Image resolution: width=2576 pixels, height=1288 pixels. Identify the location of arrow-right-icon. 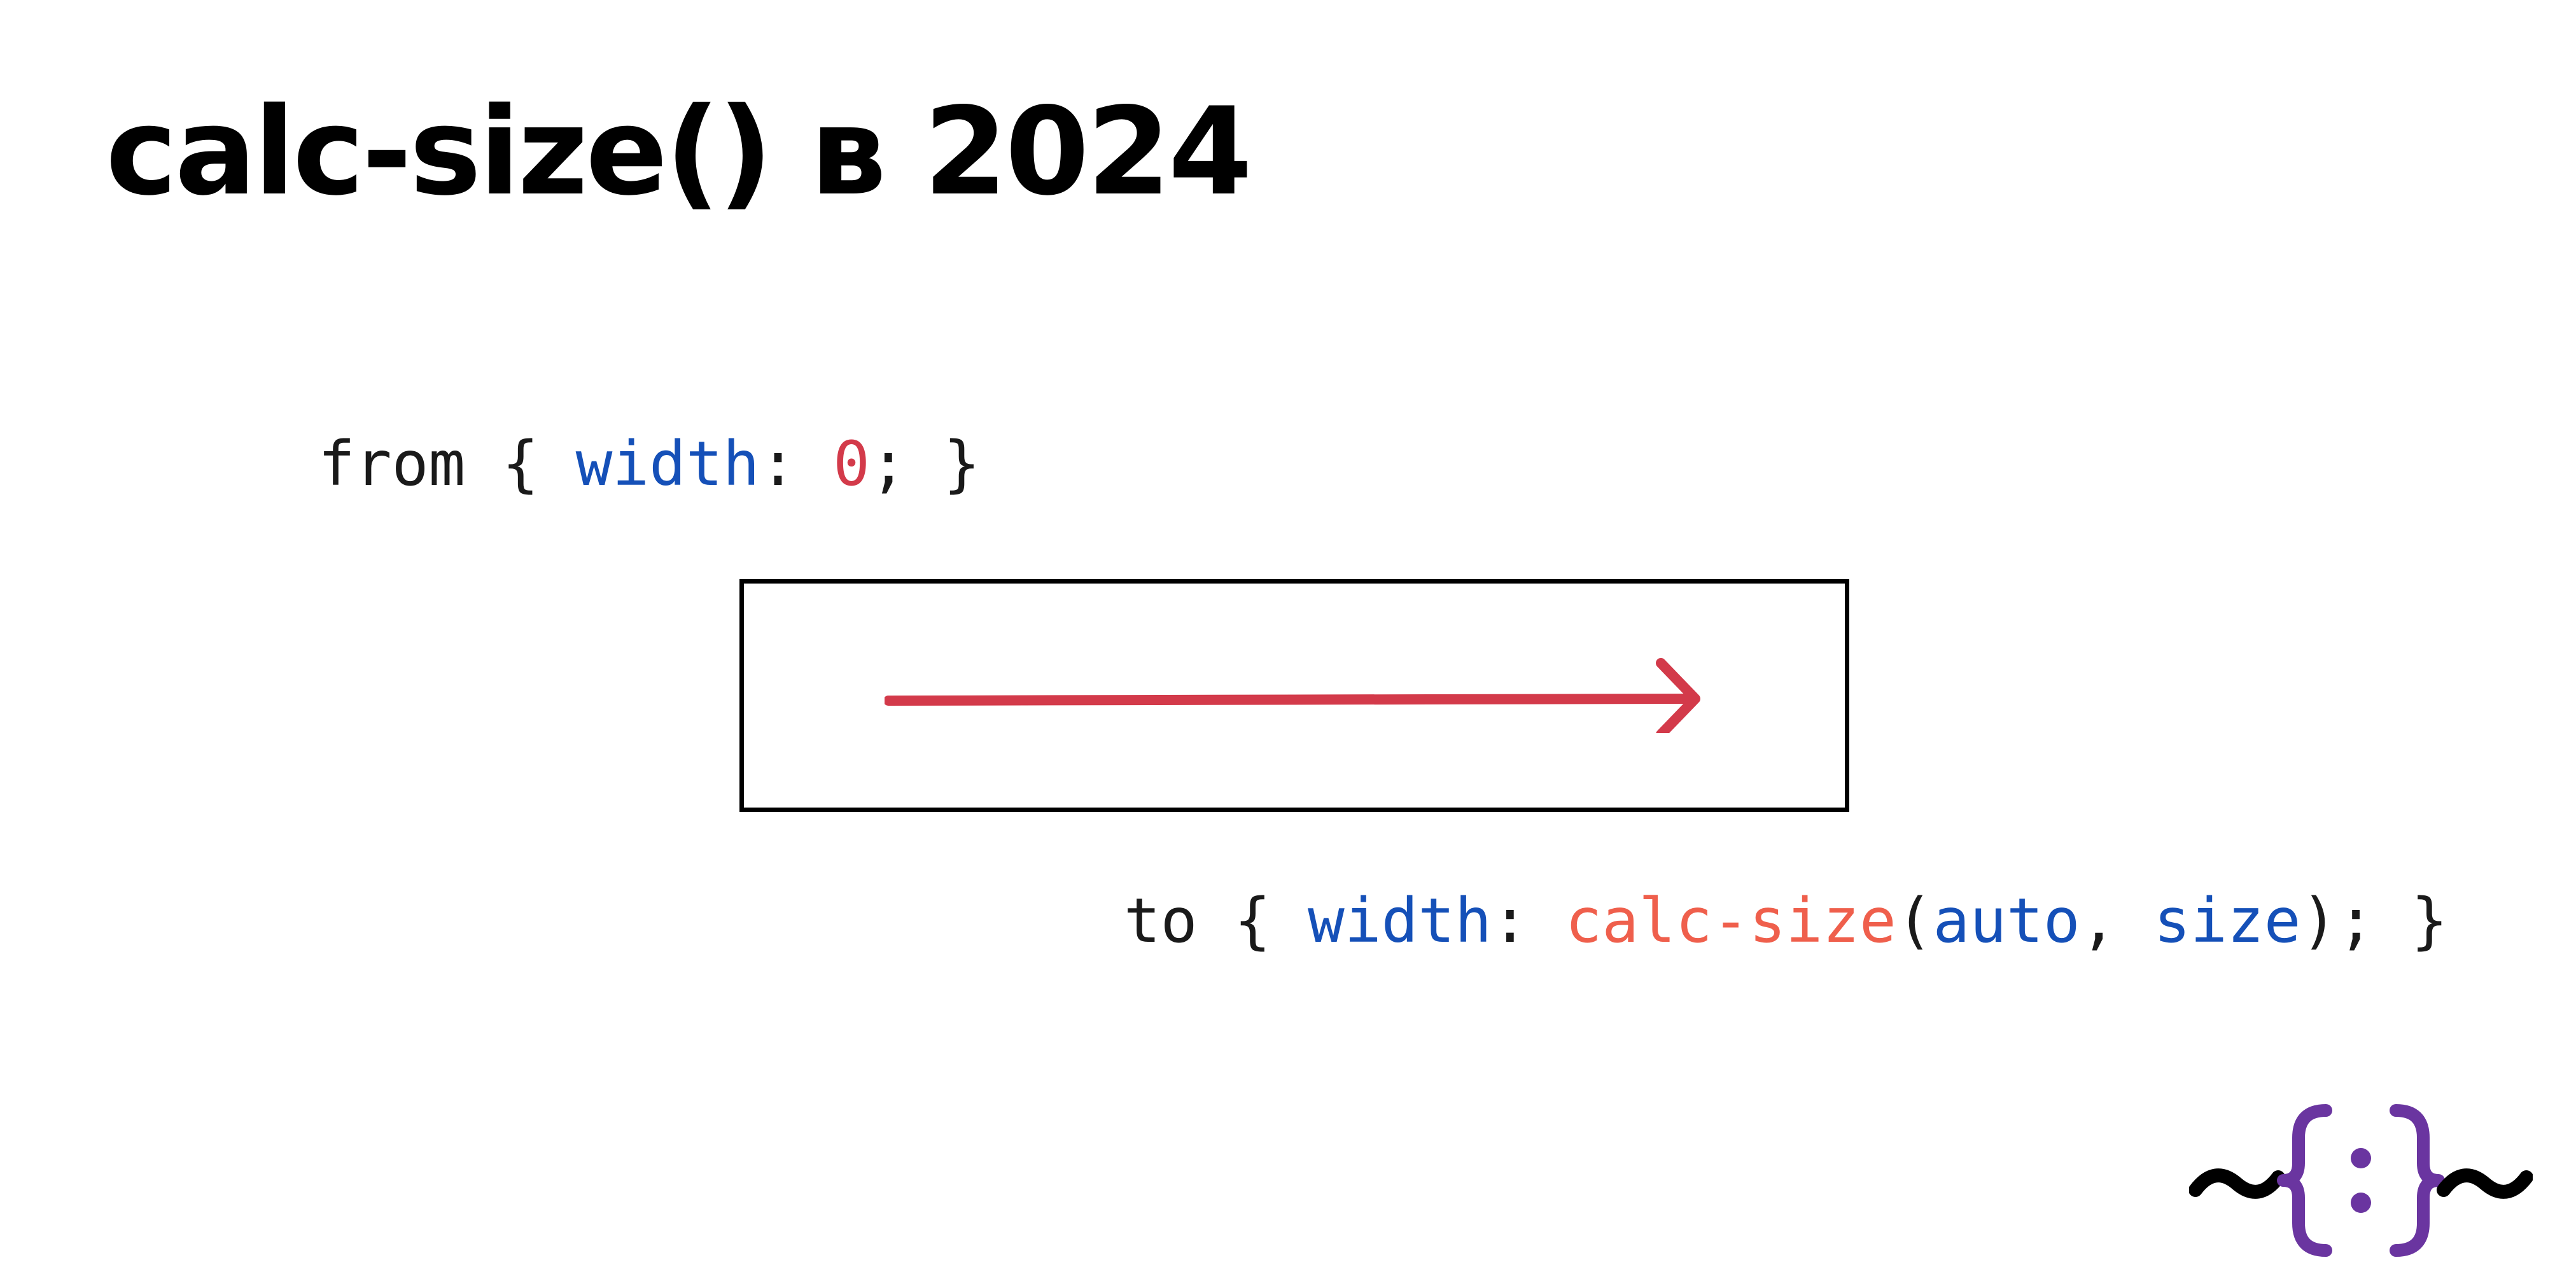
(1292, 695).